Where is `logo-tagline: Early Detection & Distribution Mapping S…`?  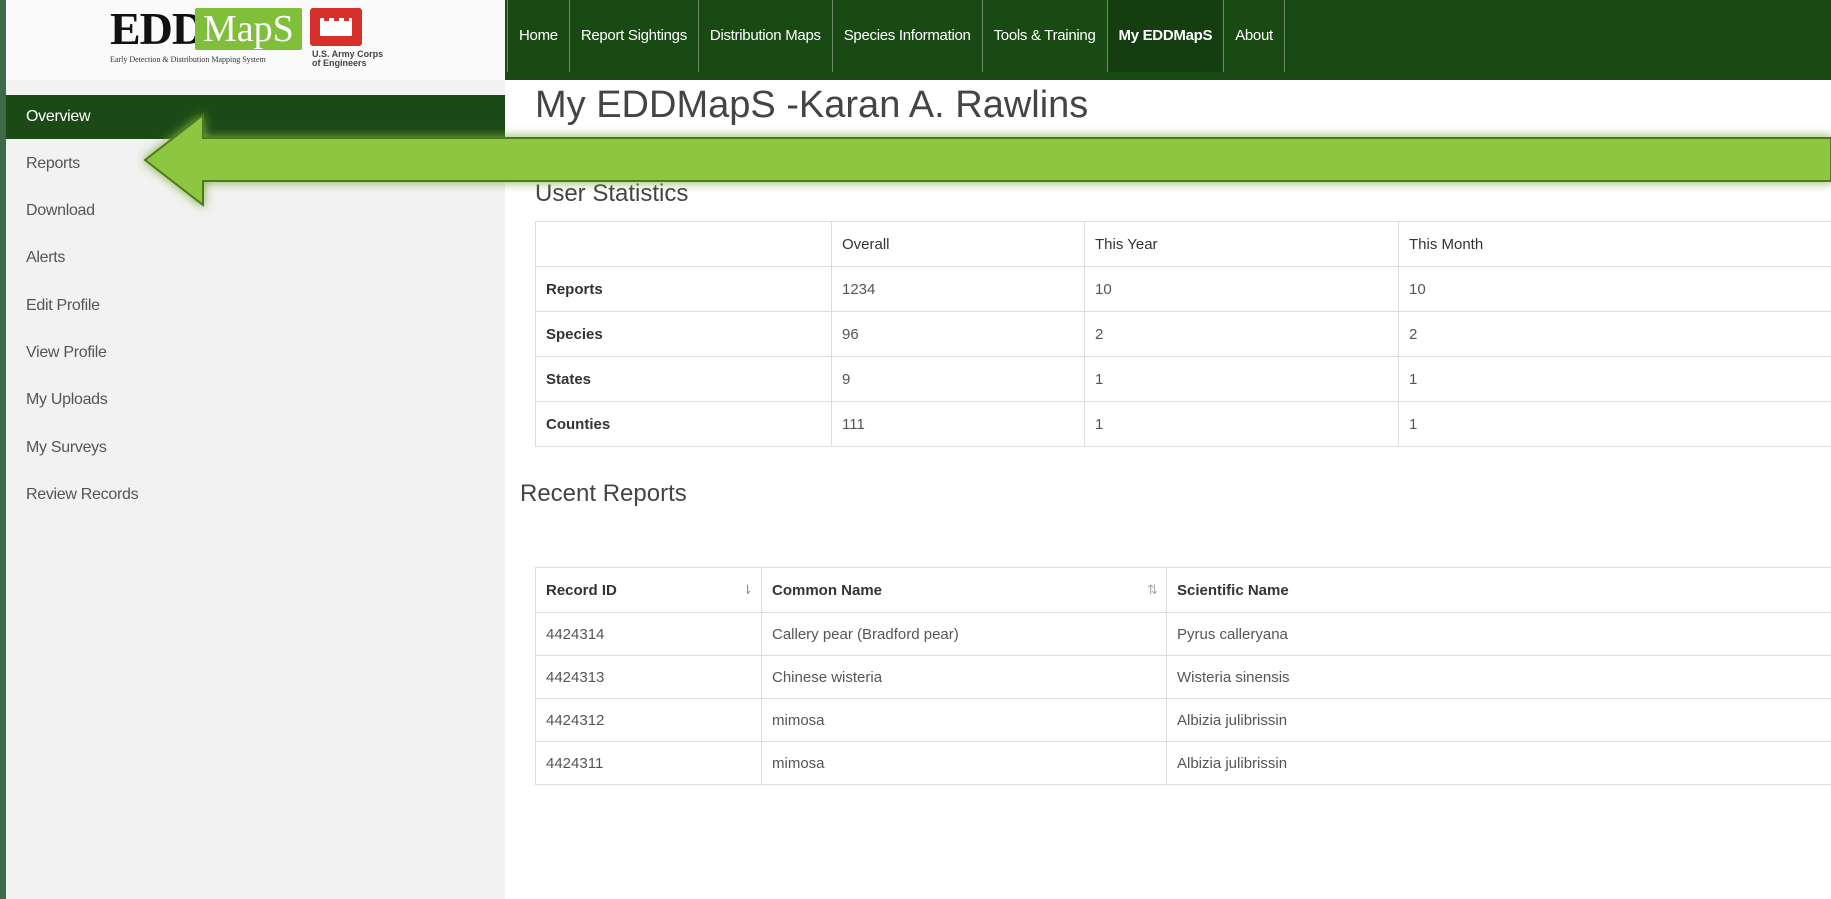 logo-tagline: Early Detection & Distribution Mapping S… is located at coordinates (188, 59).